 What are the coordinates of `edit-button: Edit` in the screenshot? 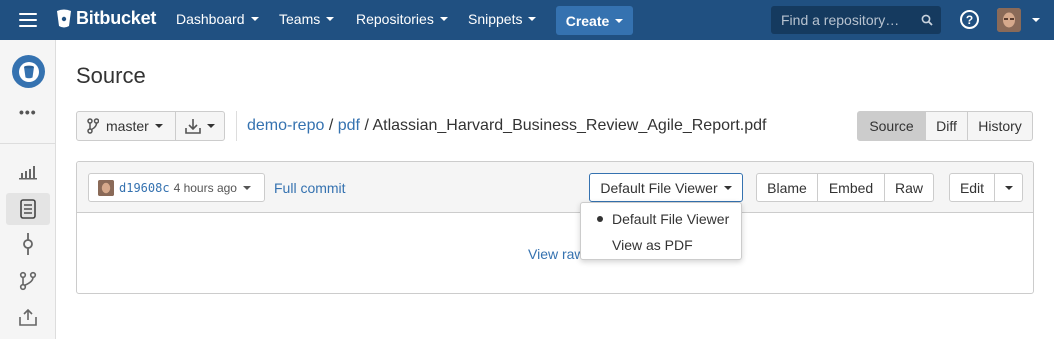 It's located at (972, 187).